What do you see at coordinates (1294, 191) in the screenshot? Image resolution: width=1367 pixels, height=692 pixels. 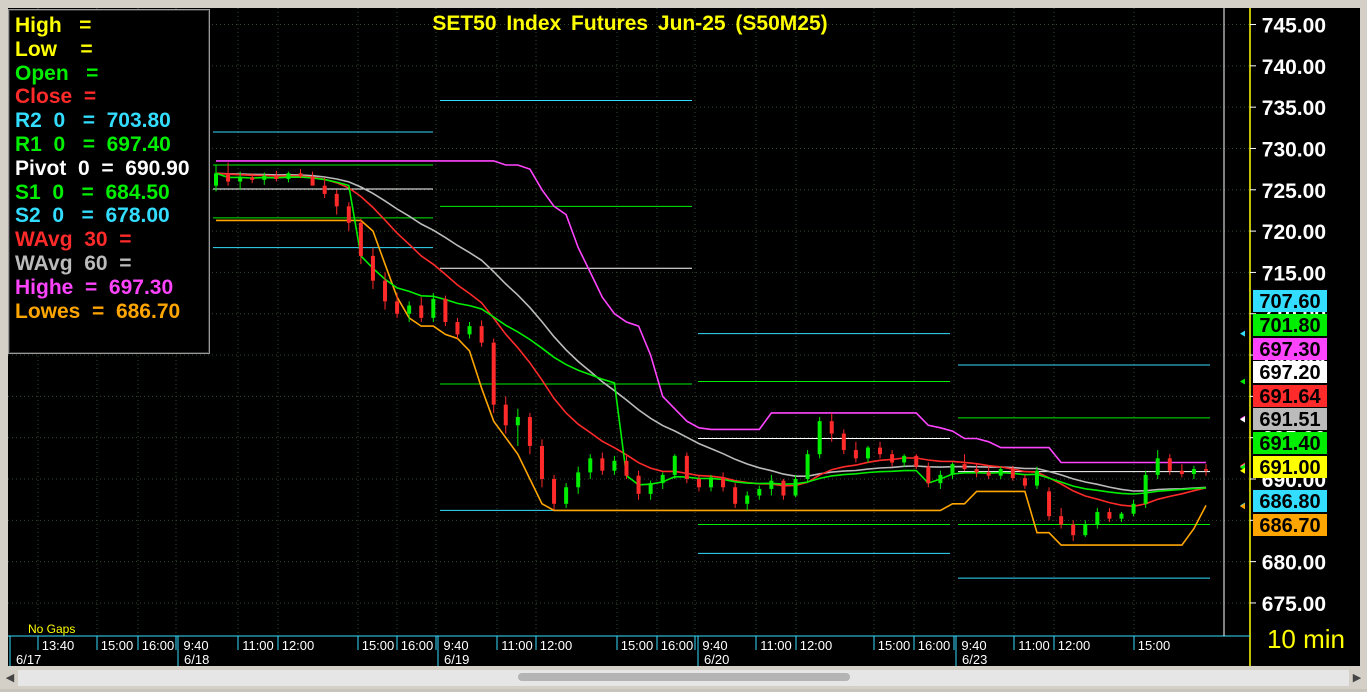 I see `y-tick-label: 725.00` at bounding box center [1294, 191].